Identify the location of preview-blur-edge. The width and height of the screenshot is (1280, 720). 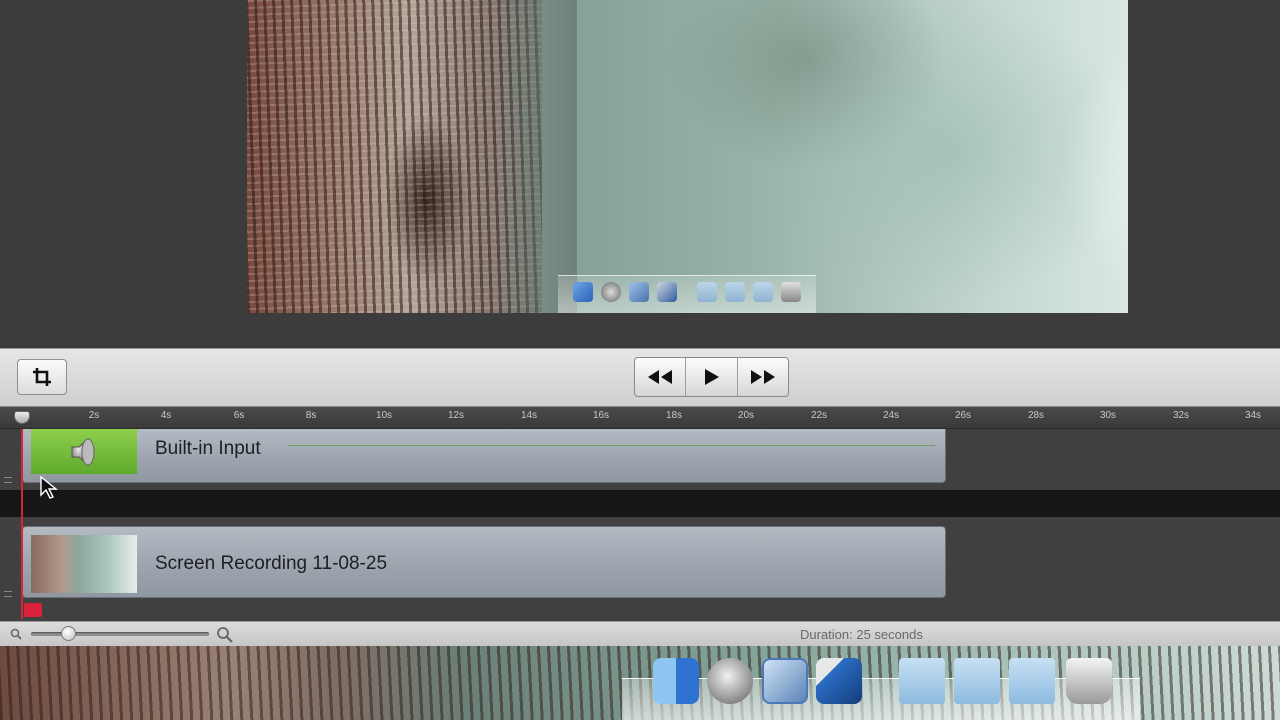
(537, 156).